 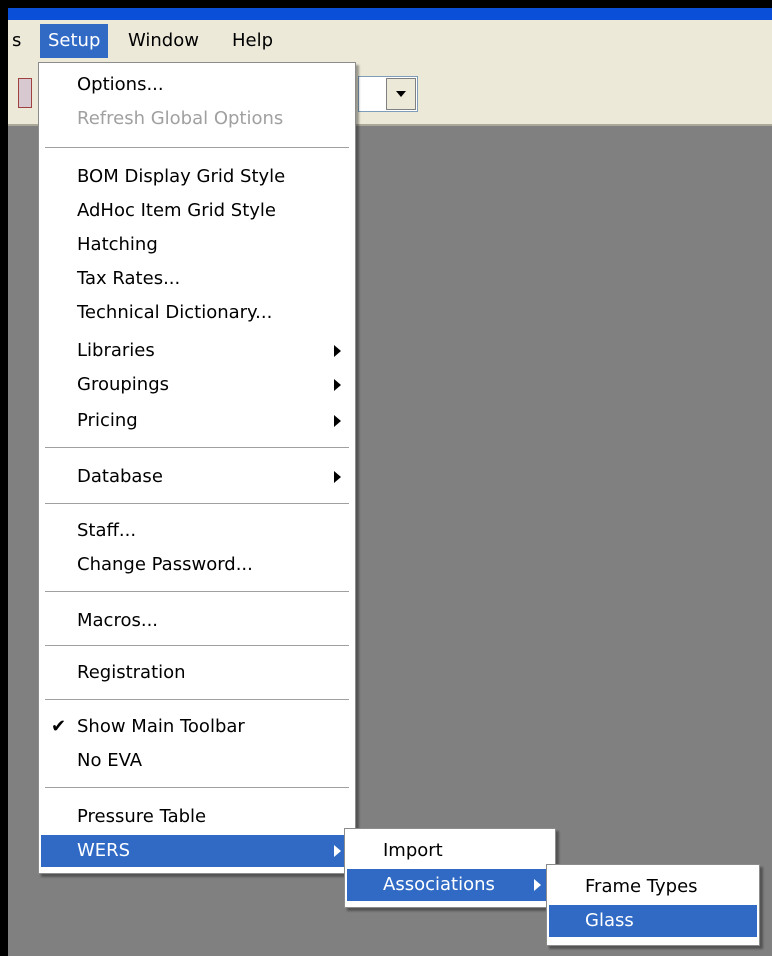 What do you see at coordinates (252, 41) in the screenshot?
I see `menu-help: Help` at bounding box center [252, 41].